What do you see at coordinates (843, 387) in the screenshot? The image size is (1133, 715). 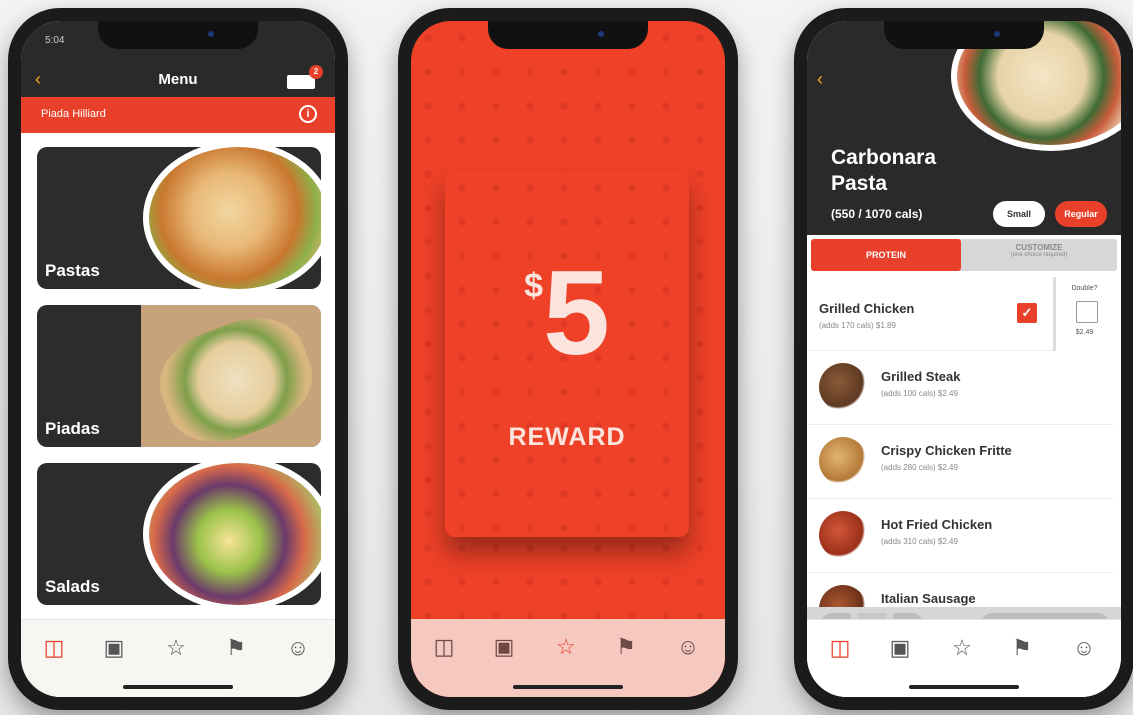 I see `steak-image` at bounding box center [843, 387].